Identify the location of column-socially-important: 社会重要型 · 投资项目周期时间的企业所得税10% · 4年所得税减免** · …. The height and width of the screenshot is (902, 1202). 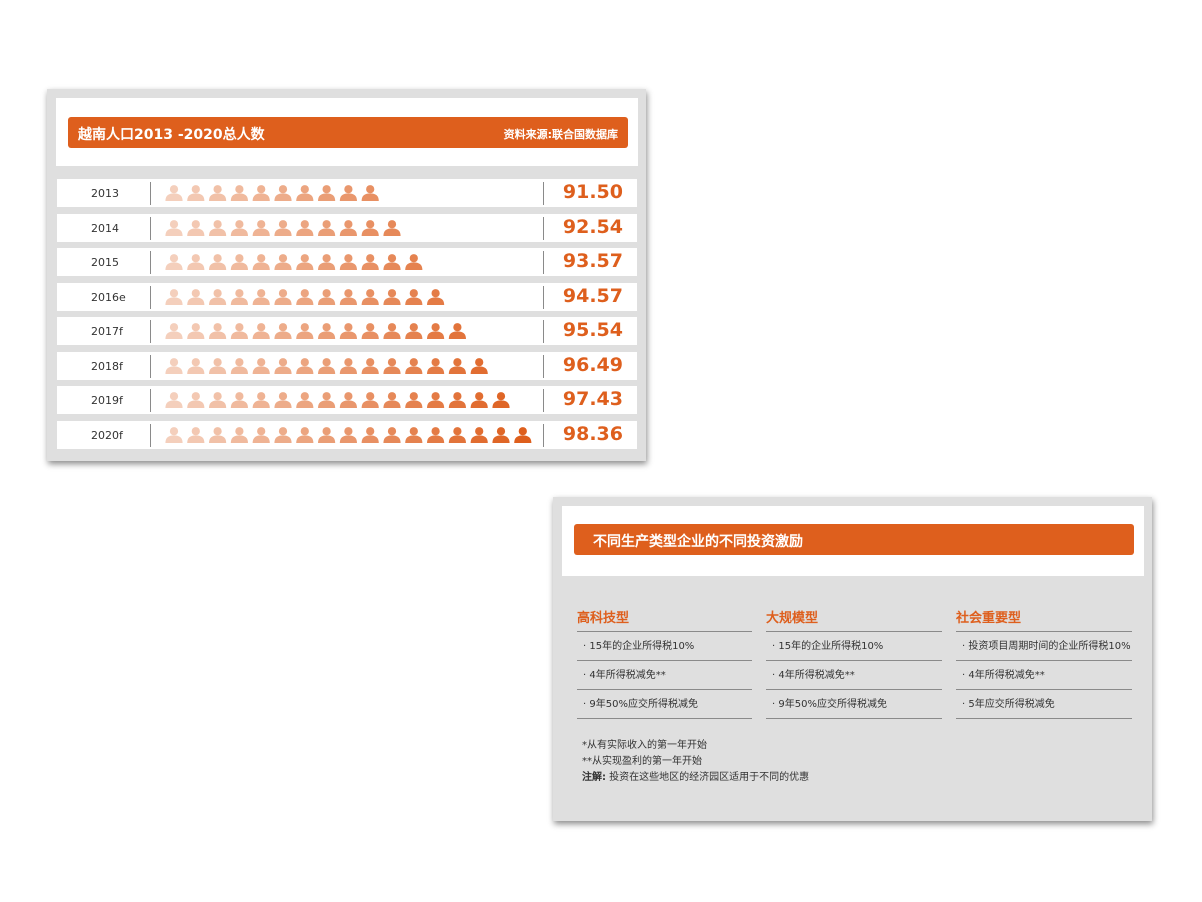
(1044, 663).